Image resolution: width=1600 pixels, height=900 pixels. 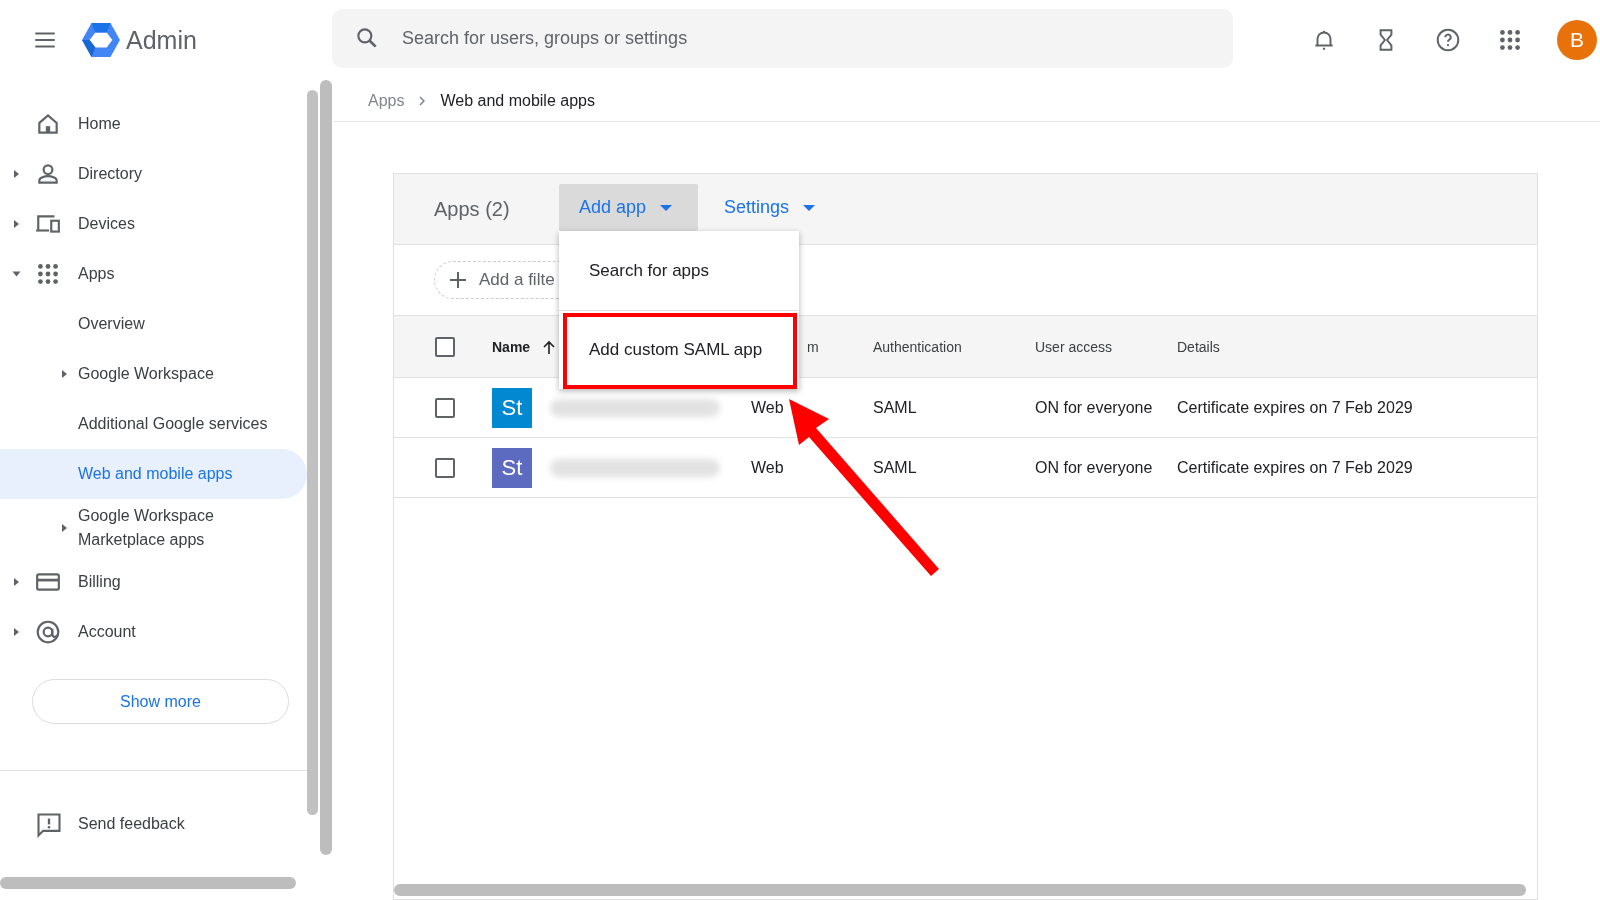 I want to click on show-more-button: Show more, so click(x=160, y=701).